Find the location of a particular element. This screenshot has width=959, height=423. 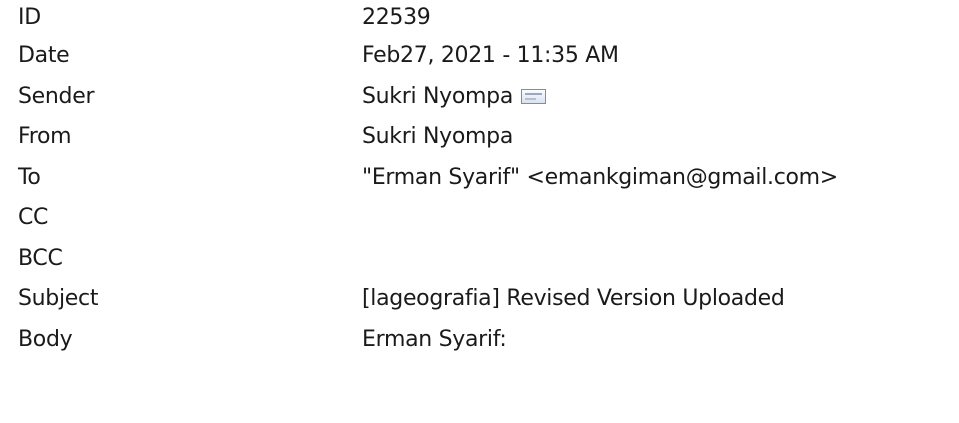

field-value-to: "Erman Syarif" <emankgiman@gmail.com> is located at coordinates (600, 177).